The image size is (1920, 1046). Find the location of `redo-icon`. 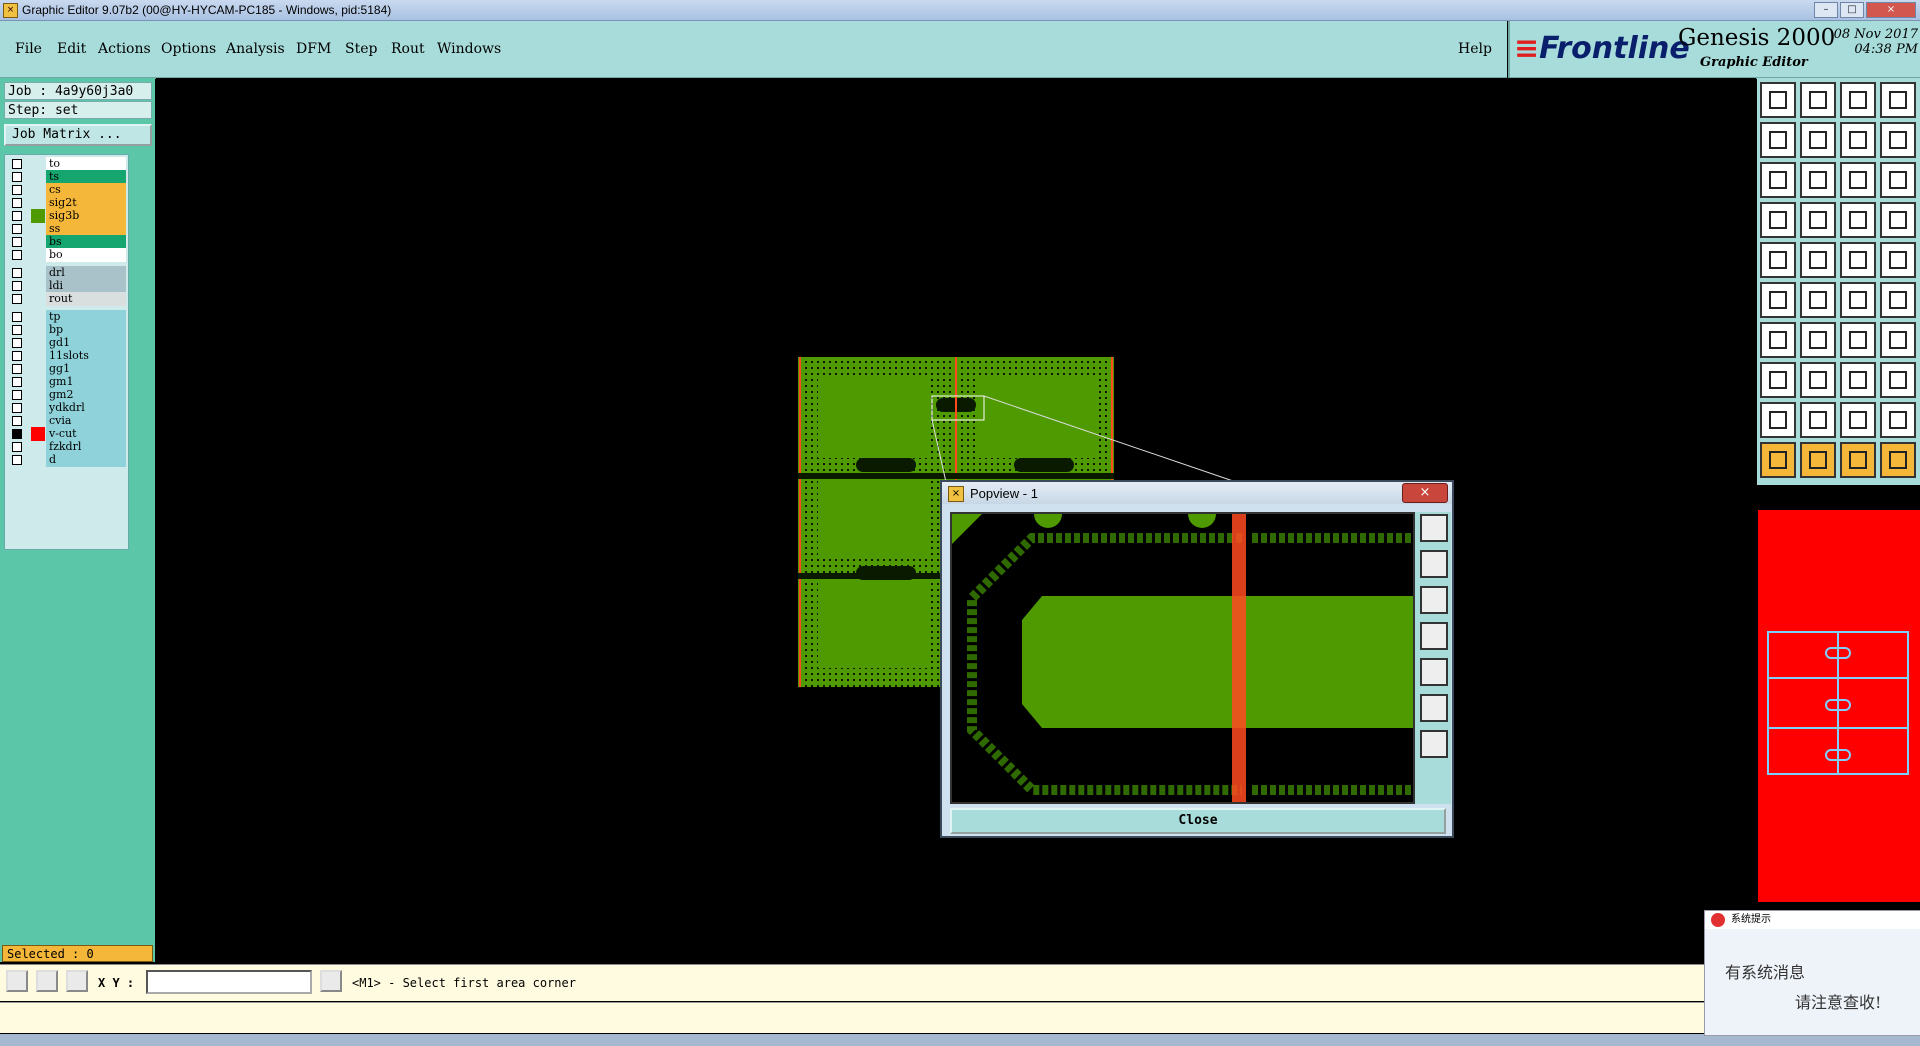

redo-icon is located at coordinates (1898, 140).